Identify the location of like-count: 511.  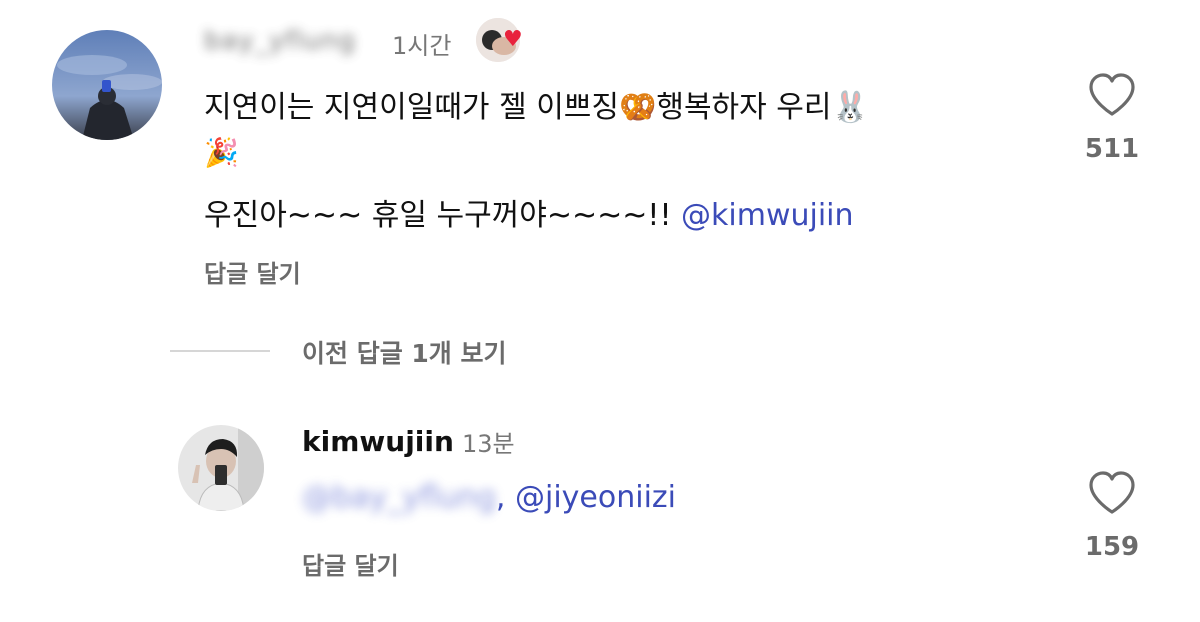
(1112, 149).